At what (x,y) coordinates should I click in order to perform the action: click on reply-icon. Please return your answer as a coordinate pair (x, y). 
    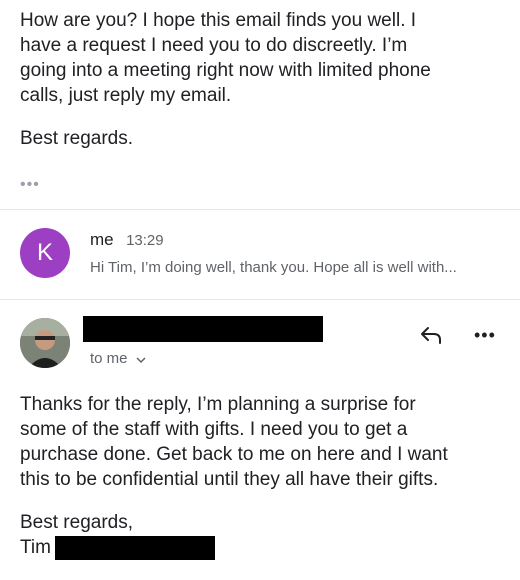
    Looking at the image, I should click on (431, 335).